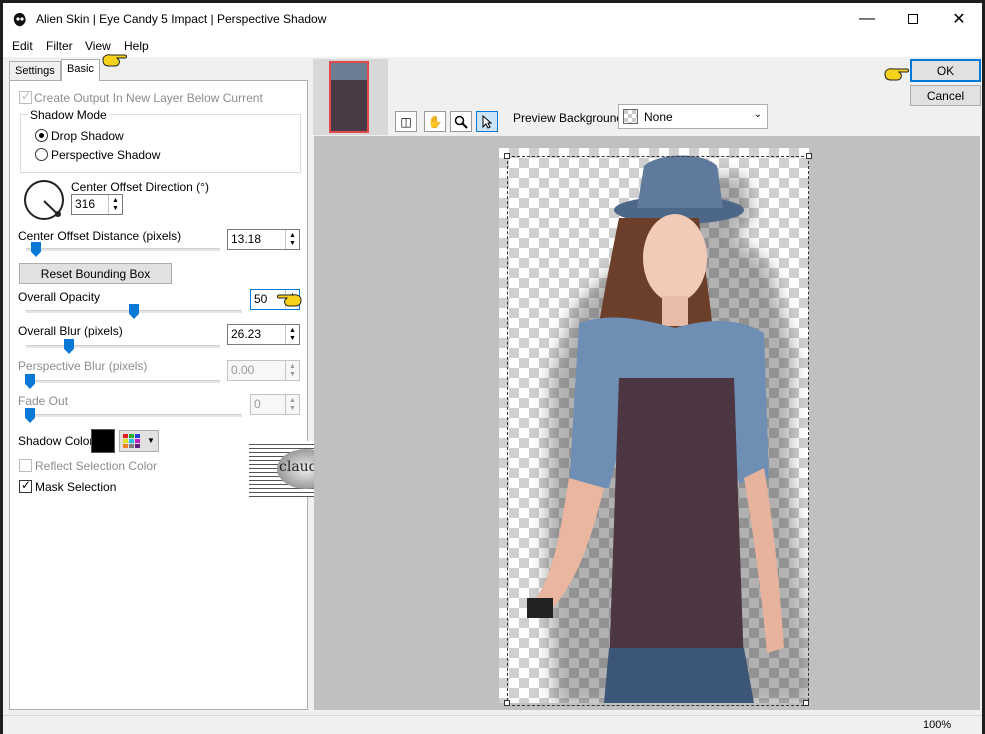  I want to click on select-tool-button, so click(487, 121).